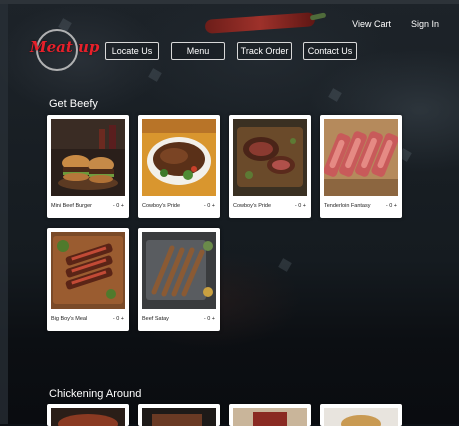 This screenshot has height=426, width=459. Describe the element at coordinates (330, 51) in the screenshot. I see `nav-contact-us-button: Contact Us` at that location.